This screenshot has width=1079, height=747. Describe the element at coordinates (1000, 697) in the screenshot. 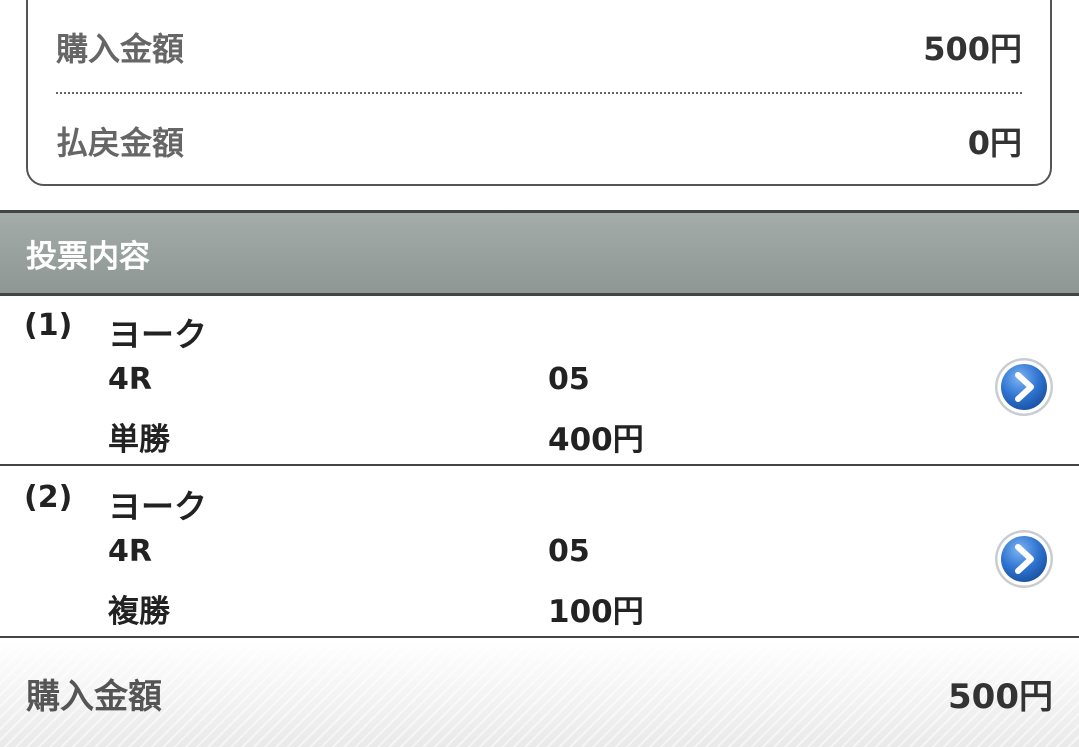

I see `total-amount-value: 500円` at that location.